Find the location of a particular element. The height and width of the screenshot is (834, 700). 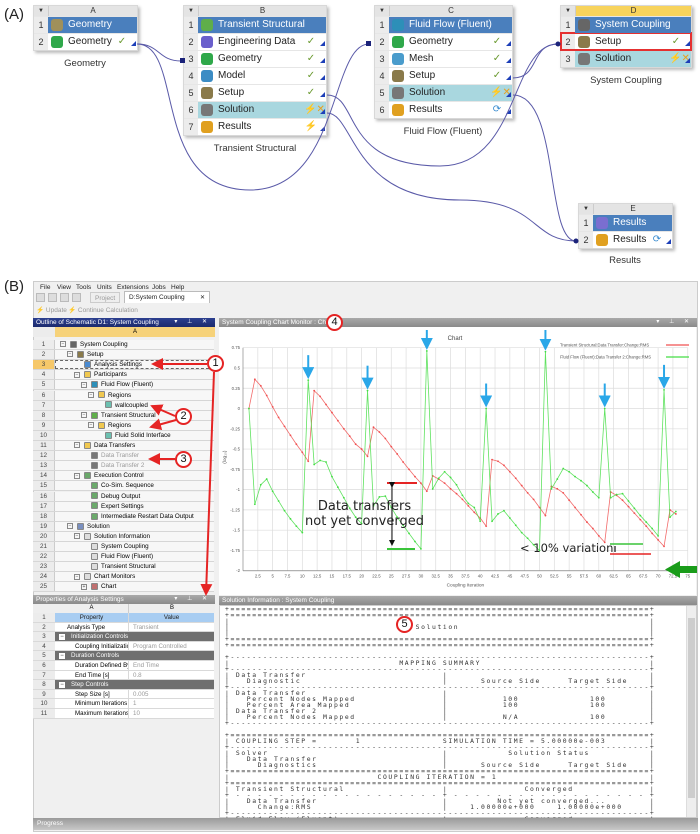

cell-geometry: 3 Geometry ✓ is located at coordinates (255, 58).